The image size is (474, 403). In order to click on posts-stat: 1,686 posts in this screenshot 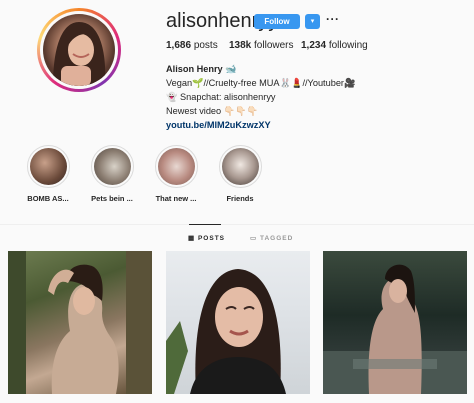, I will do `click(192, 45)`.